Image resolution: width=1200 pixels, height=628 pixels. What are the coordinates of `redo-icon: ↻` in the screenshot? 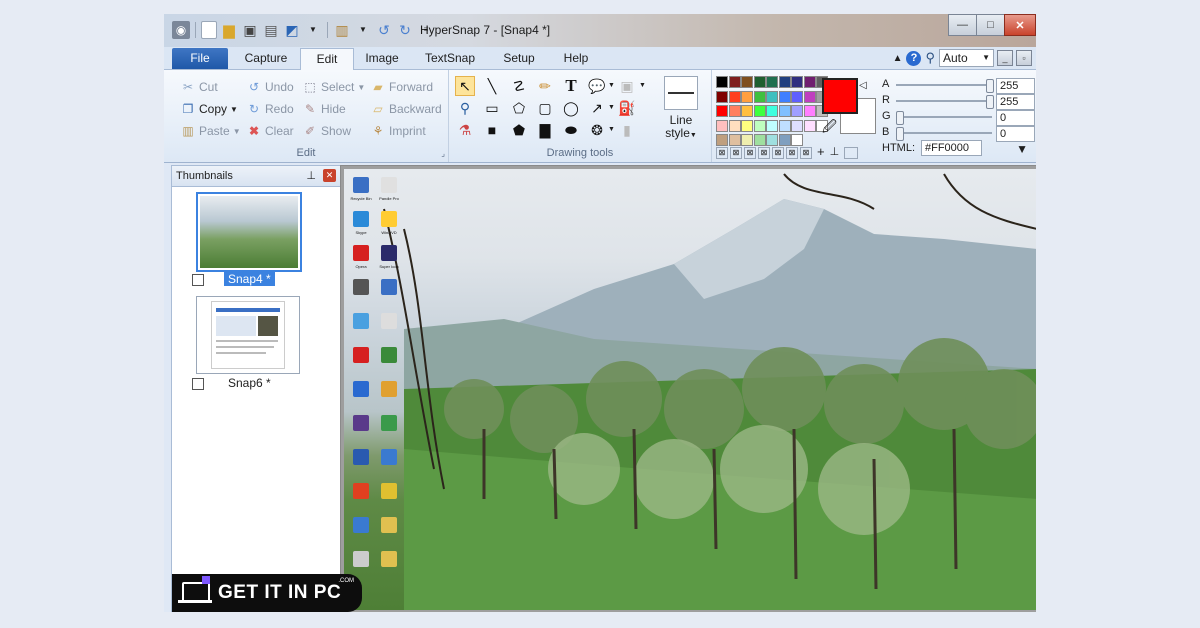 It's located at (405, 30).